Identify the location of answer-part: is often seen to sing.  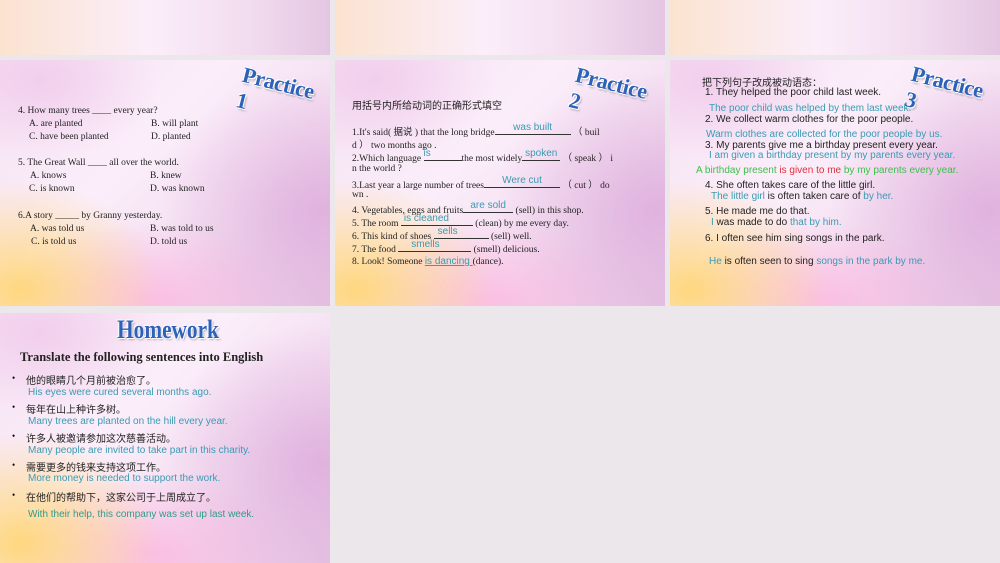
(769, 261).